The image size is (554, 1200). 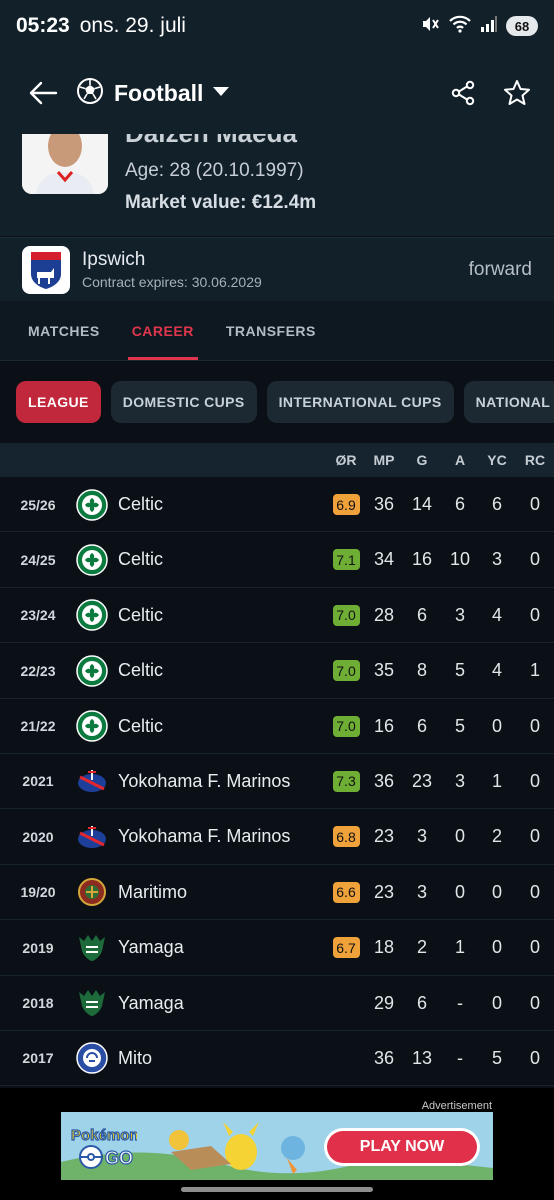 I want to click on wifi-icon, so click(x=460, y=26).